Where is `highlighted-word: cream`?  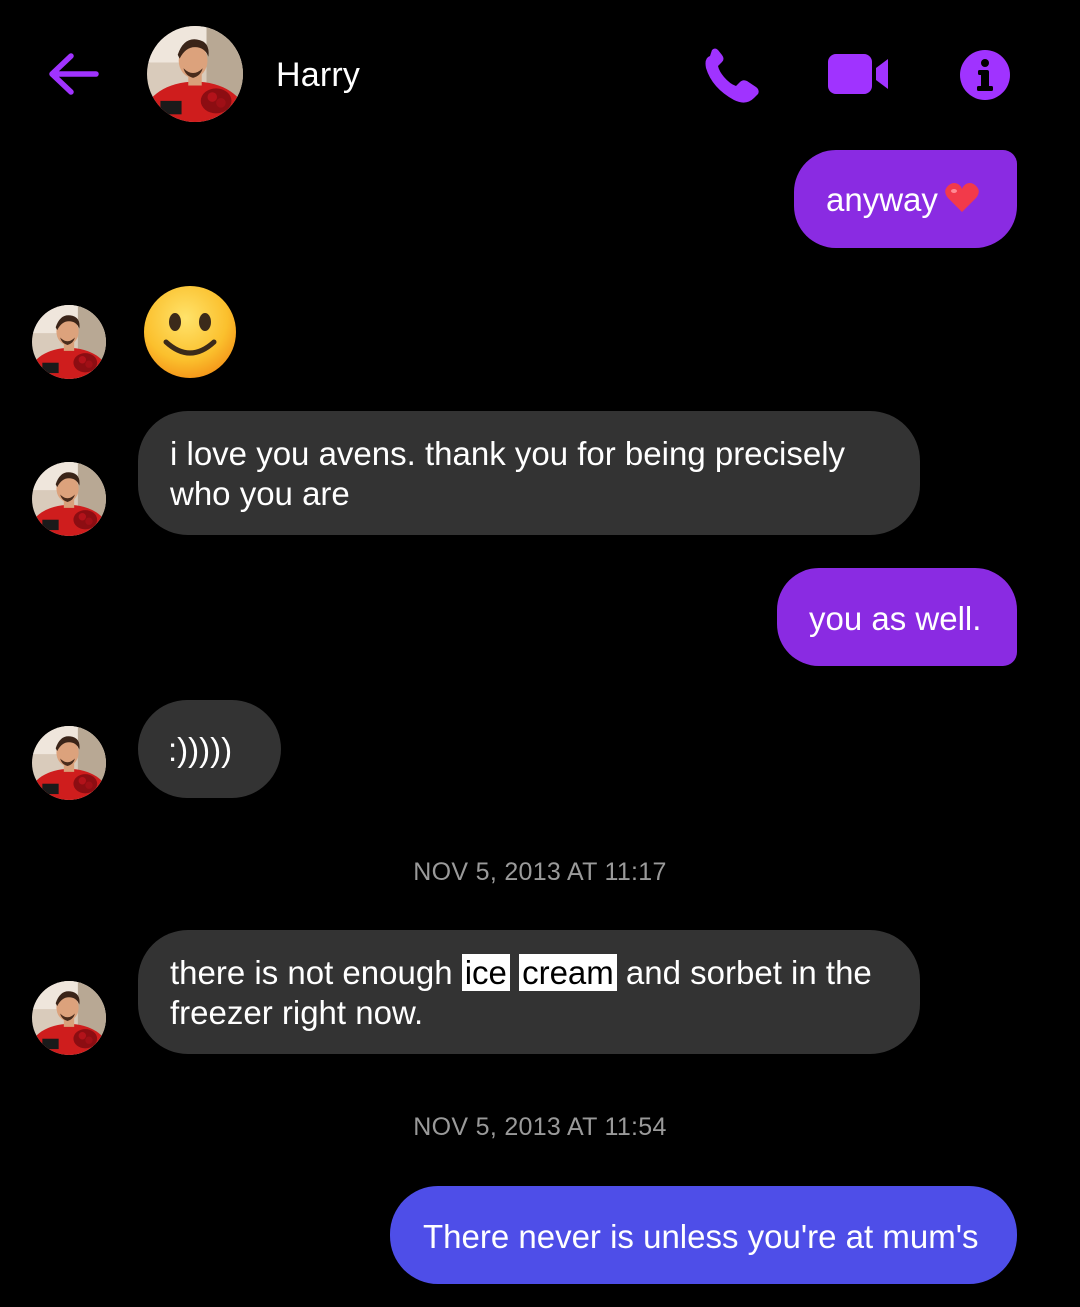
highlighted-word: cream is located at coordinates (568, 972).